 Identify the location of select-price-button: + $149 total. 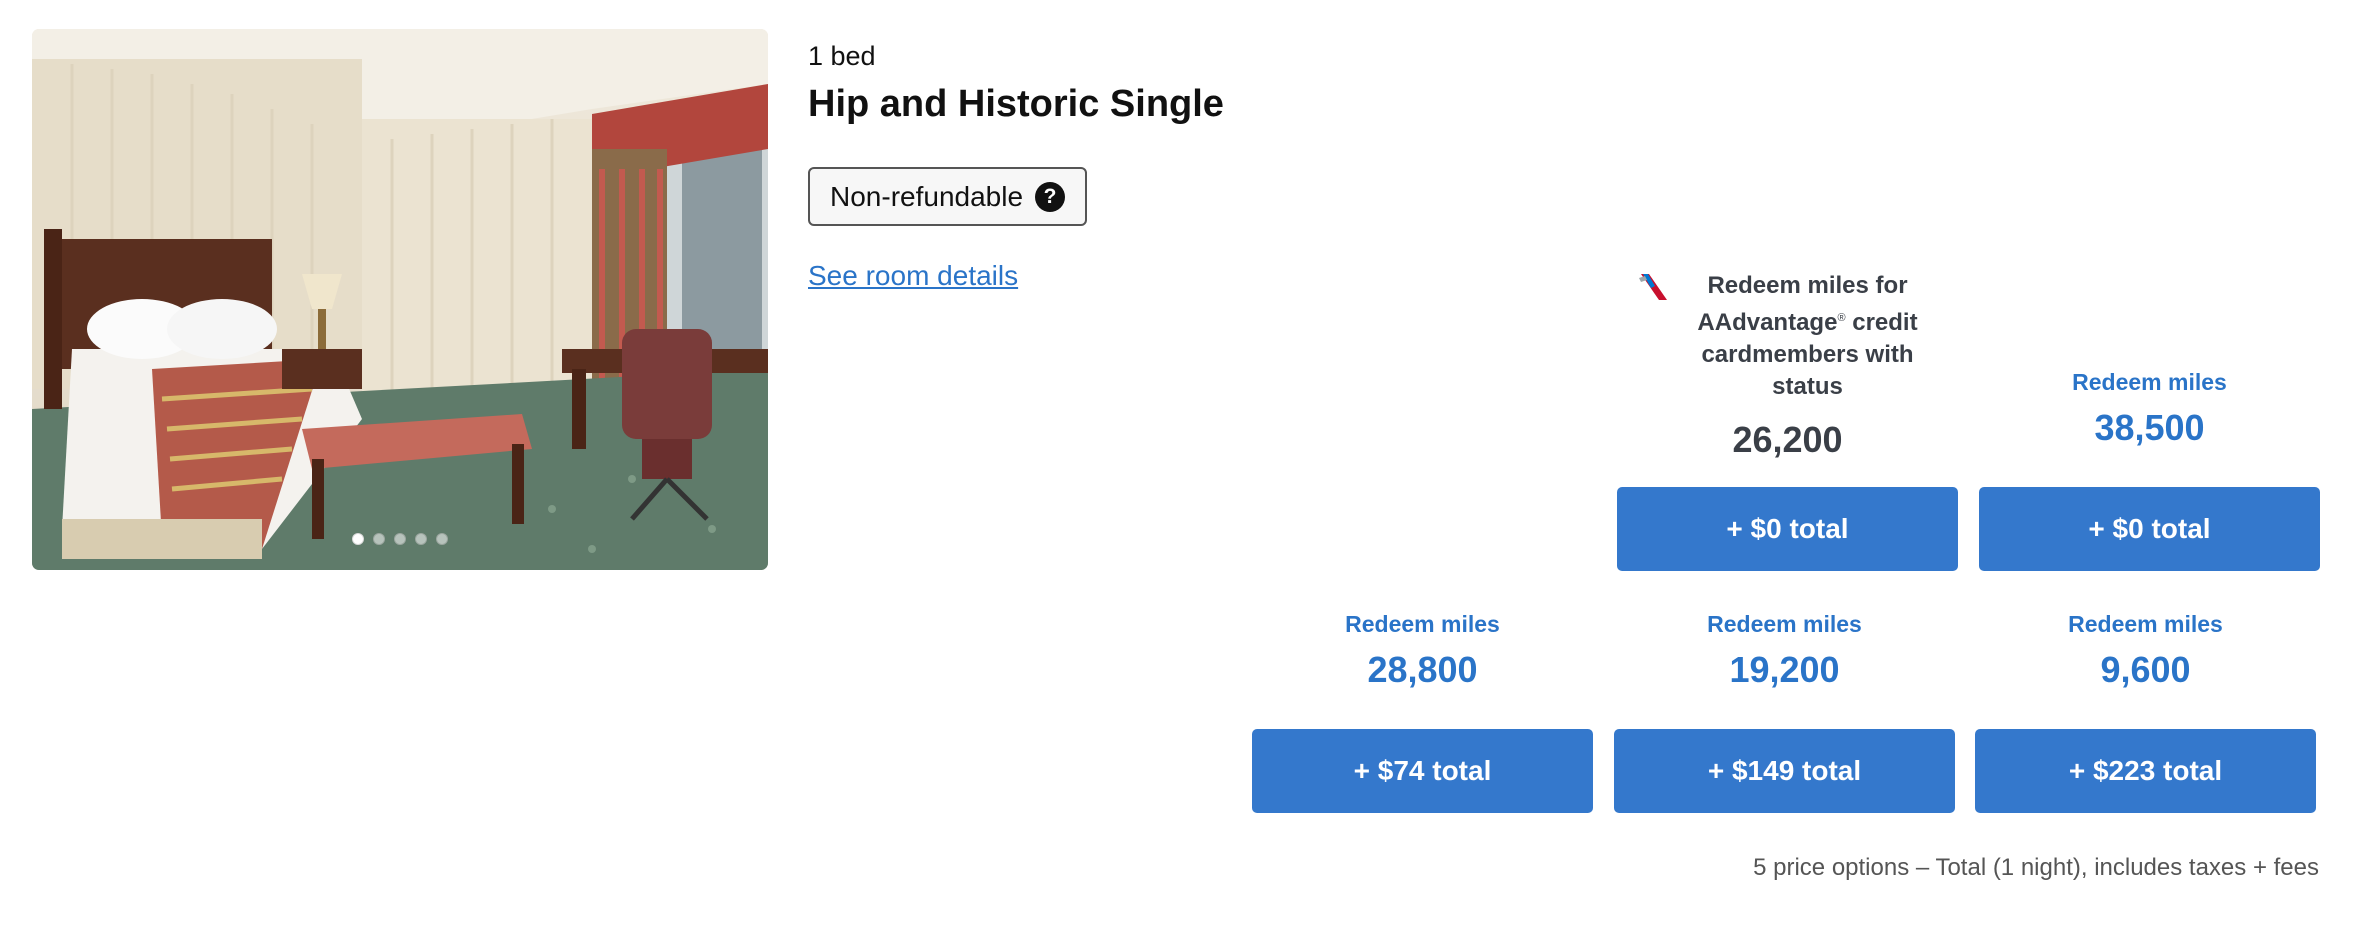
(1784, 771).